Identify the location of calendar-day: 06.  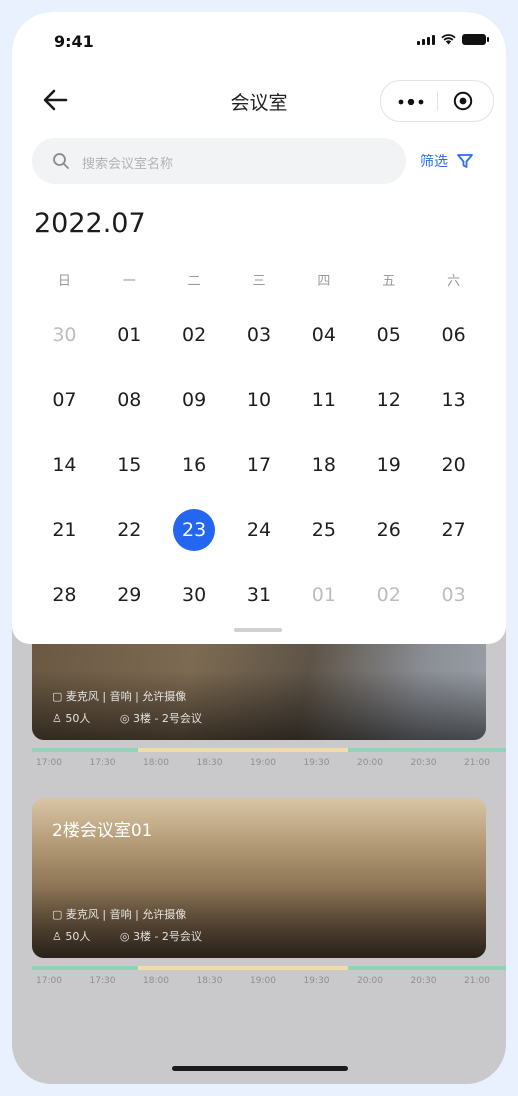
(453, 334).